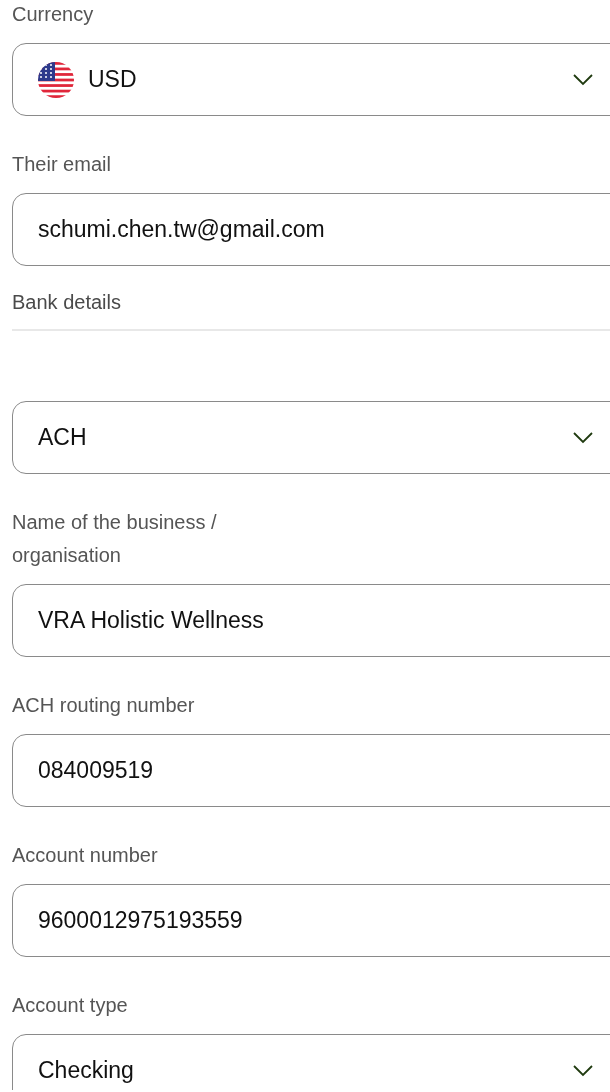  I want to click on input-field: 9600012975193559, so click(311, 920).